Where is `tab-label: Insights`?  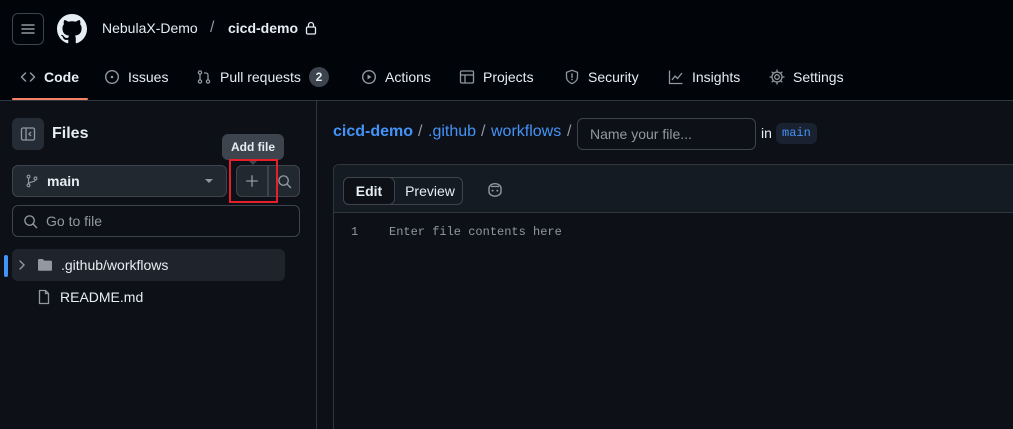
tab-label: Insights is located at coordinates (716, 77).